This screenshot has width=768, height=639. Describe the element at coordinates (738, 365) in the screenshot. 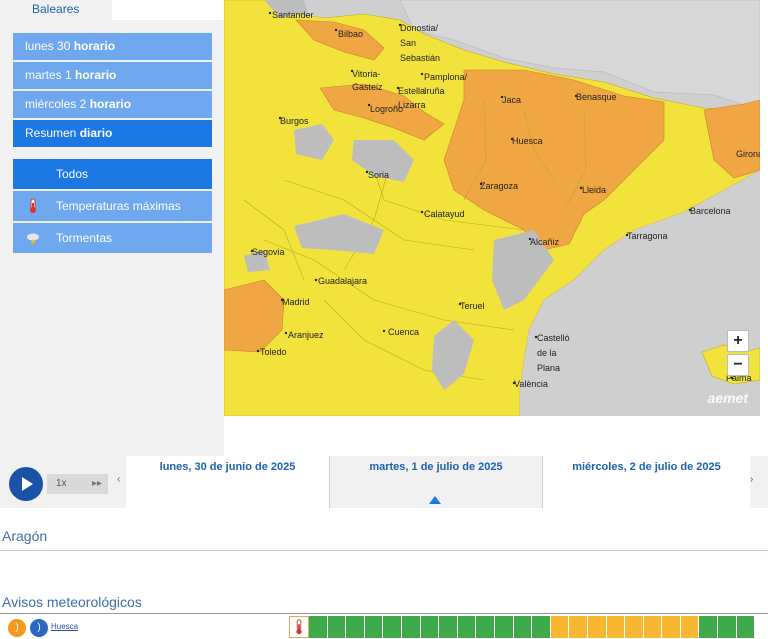

I see `zoom-out-button: −` at that location.